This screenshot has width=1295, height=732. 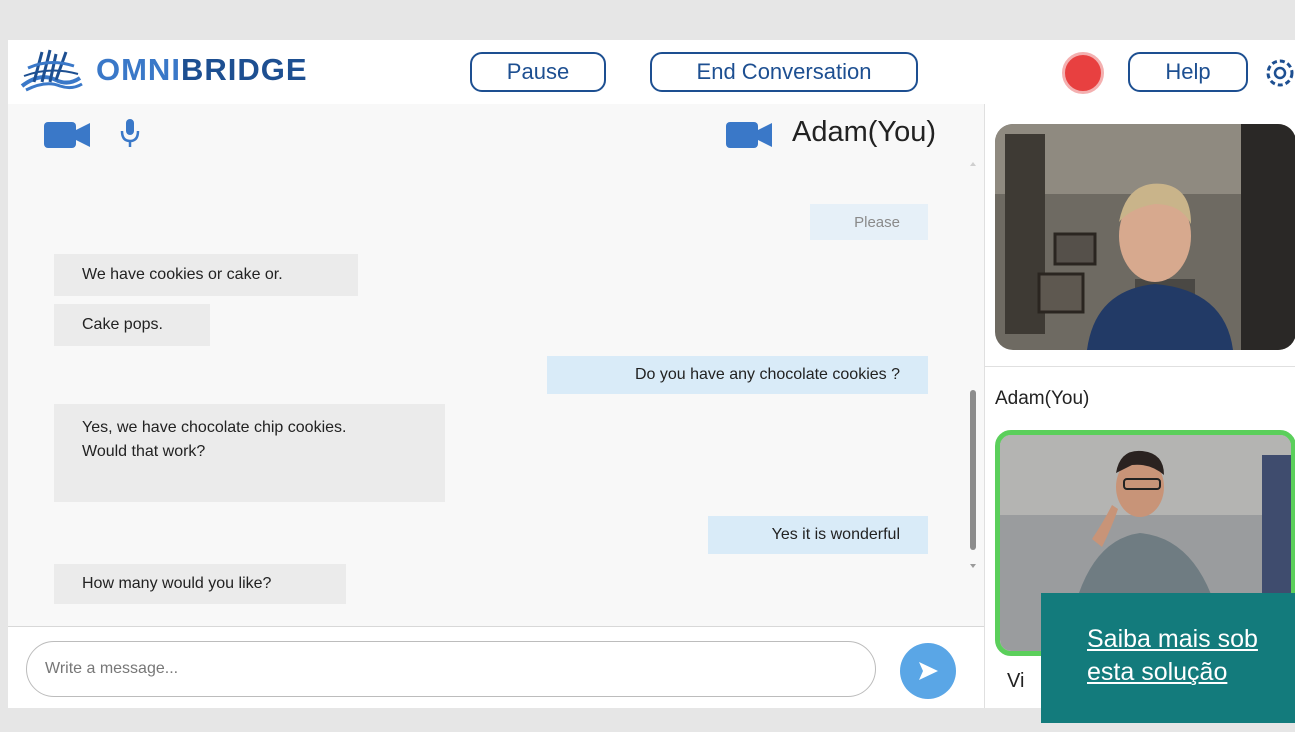 I want to click on top-bar: OMNIBRIDGE Pause End Conversation Help, so click(x=651, y=72).